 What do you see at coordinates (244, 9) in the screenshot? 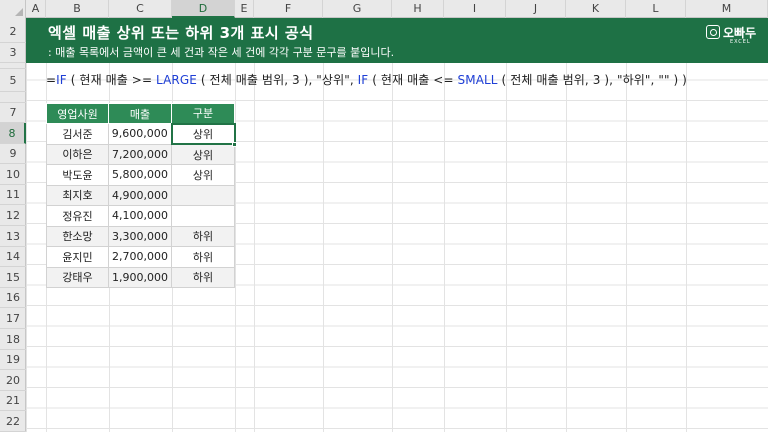
I see `column-header-e: E` at bounding box center [244, 9].